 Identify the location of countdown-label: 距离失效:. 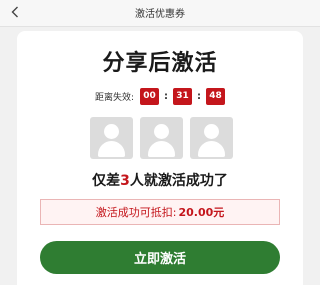
(114, 97).